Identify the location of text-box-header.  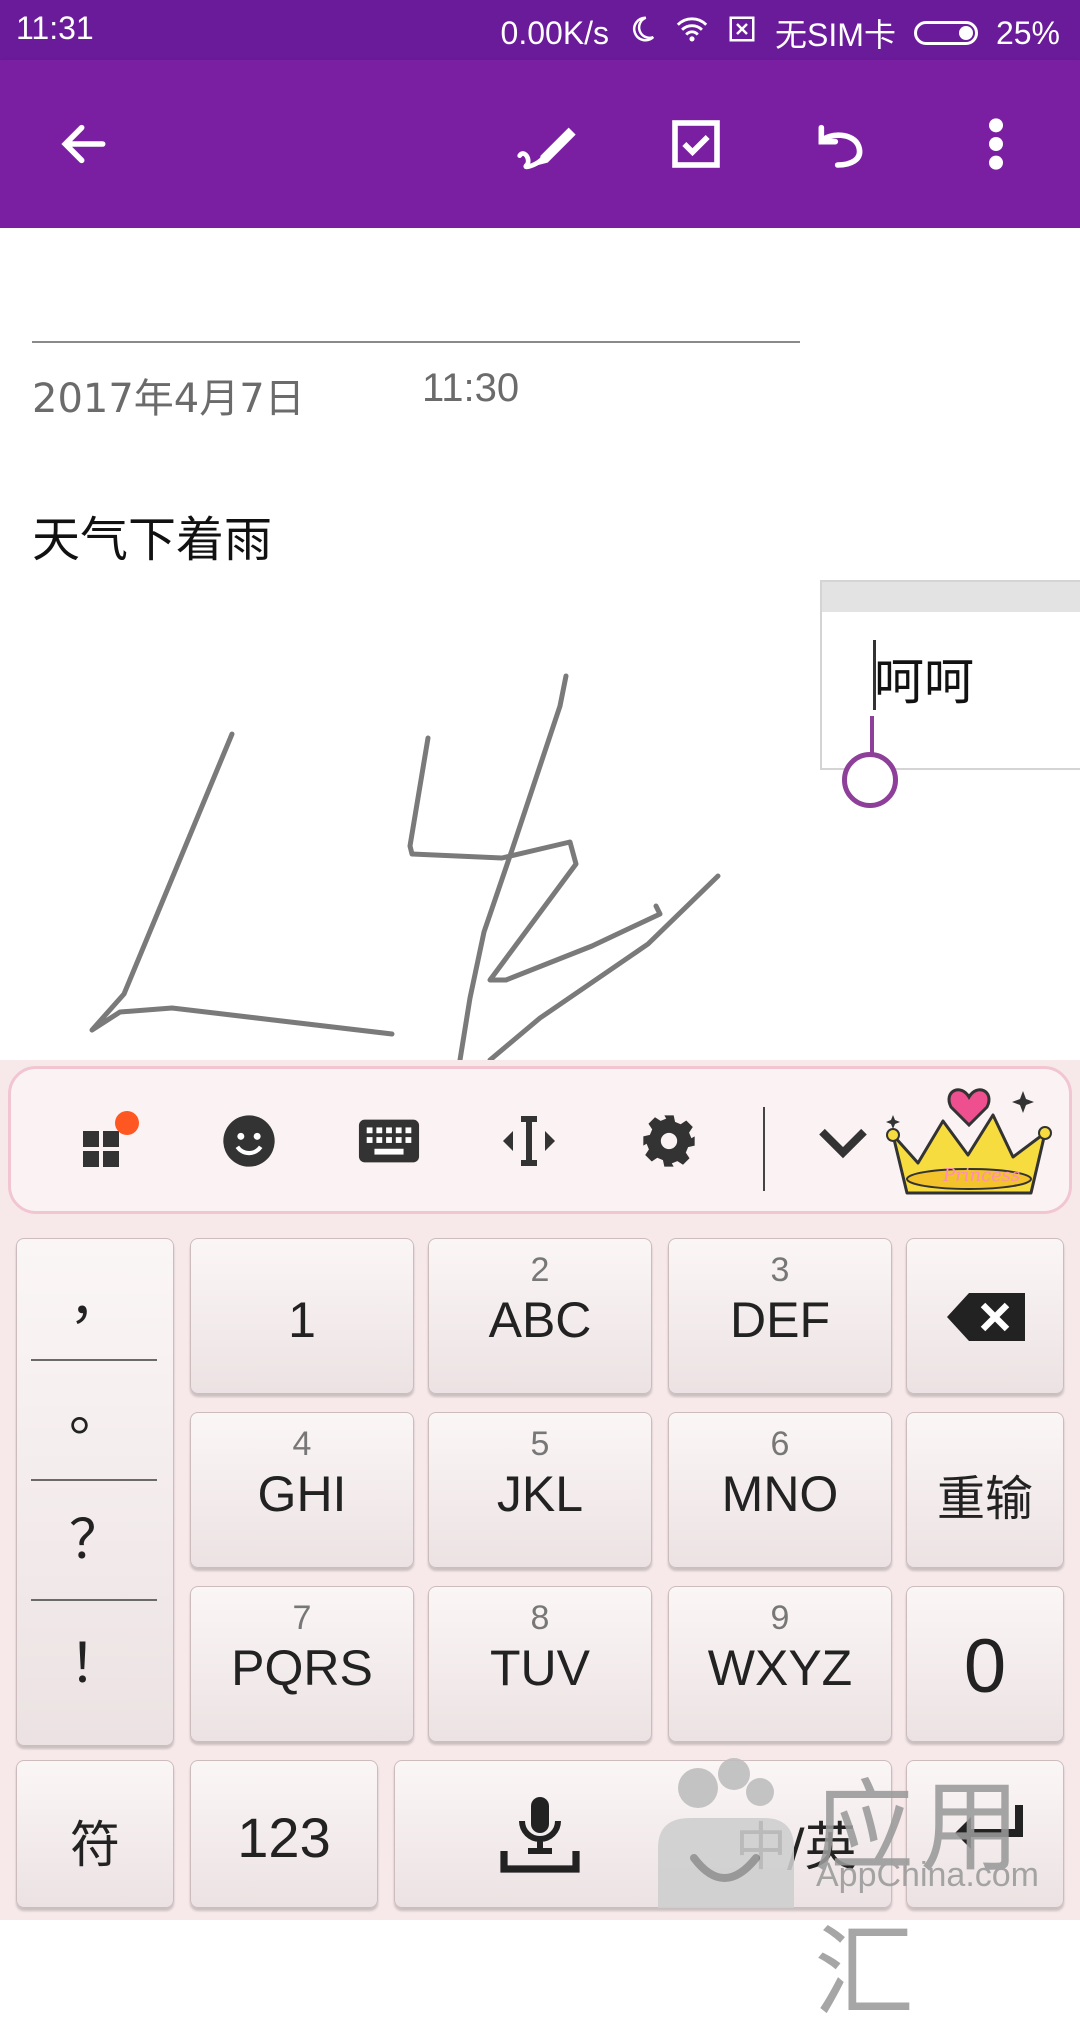
(951, 597).